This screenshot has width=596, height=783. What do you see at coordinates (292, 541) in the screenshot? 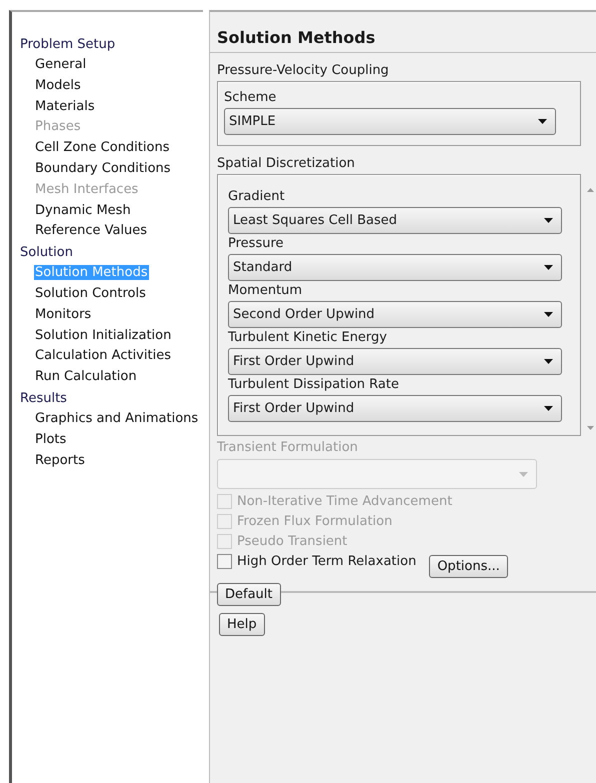
I see `checkbox-label: Pseudo Transient` at bounding box center [292, 541].